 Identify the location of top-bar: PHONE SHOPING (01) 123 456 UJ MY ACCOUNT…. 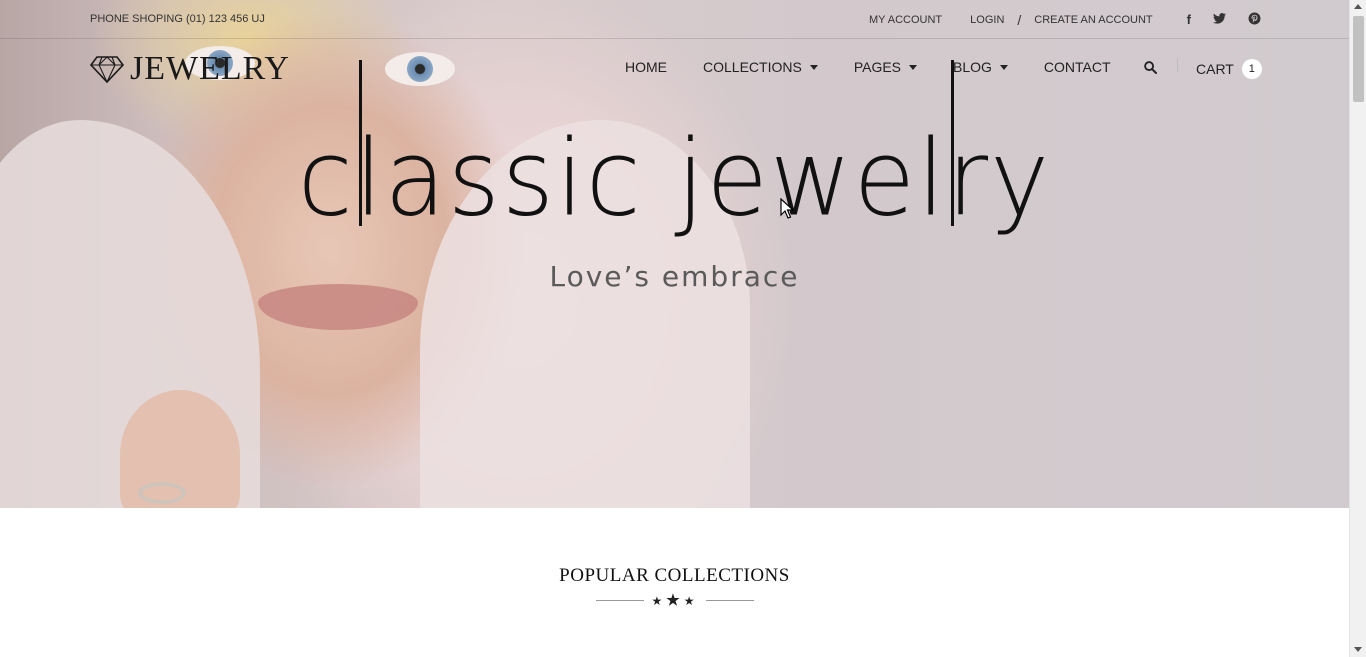
(674, 19).